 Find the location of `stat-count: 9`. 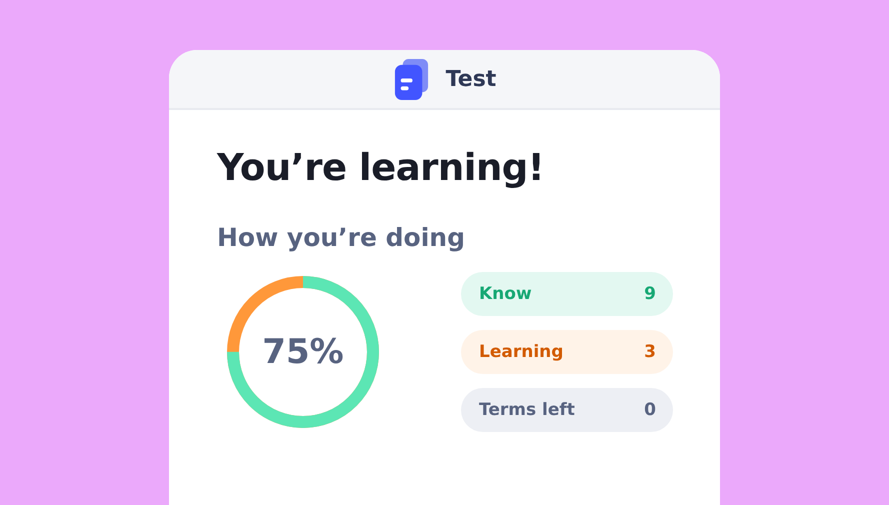

stat-count: 9 is located at coordinates (650, 294).